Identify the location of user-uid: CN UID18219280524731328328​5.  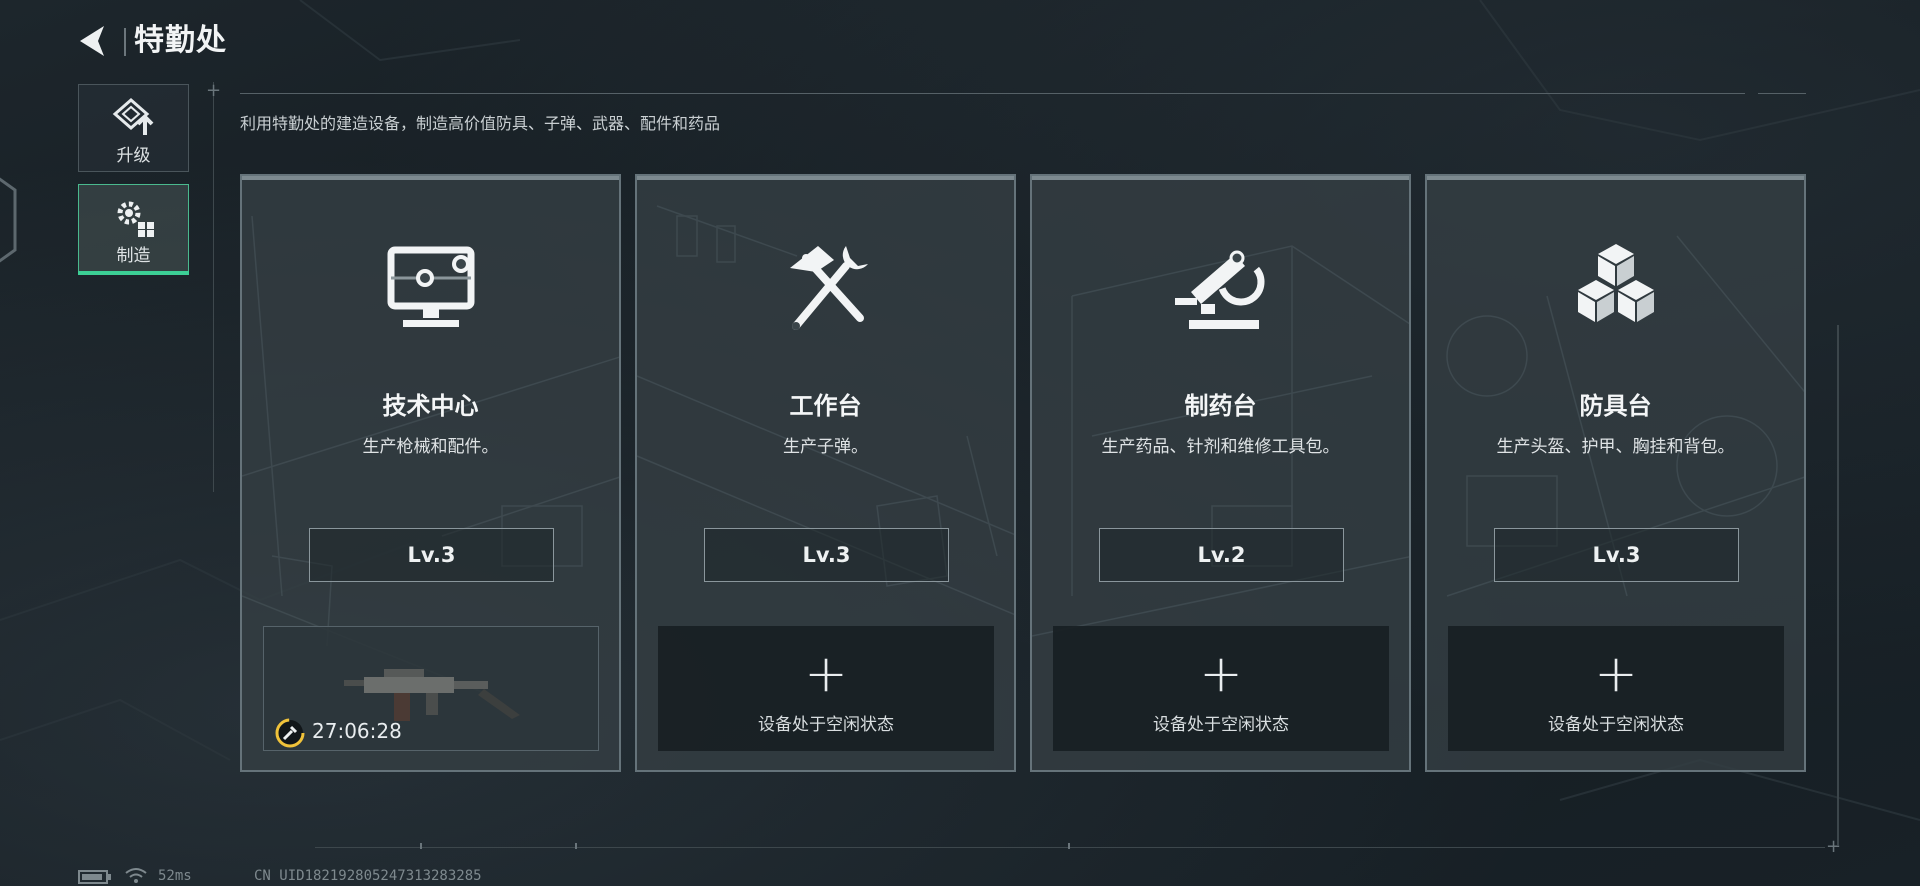
(368, 876).